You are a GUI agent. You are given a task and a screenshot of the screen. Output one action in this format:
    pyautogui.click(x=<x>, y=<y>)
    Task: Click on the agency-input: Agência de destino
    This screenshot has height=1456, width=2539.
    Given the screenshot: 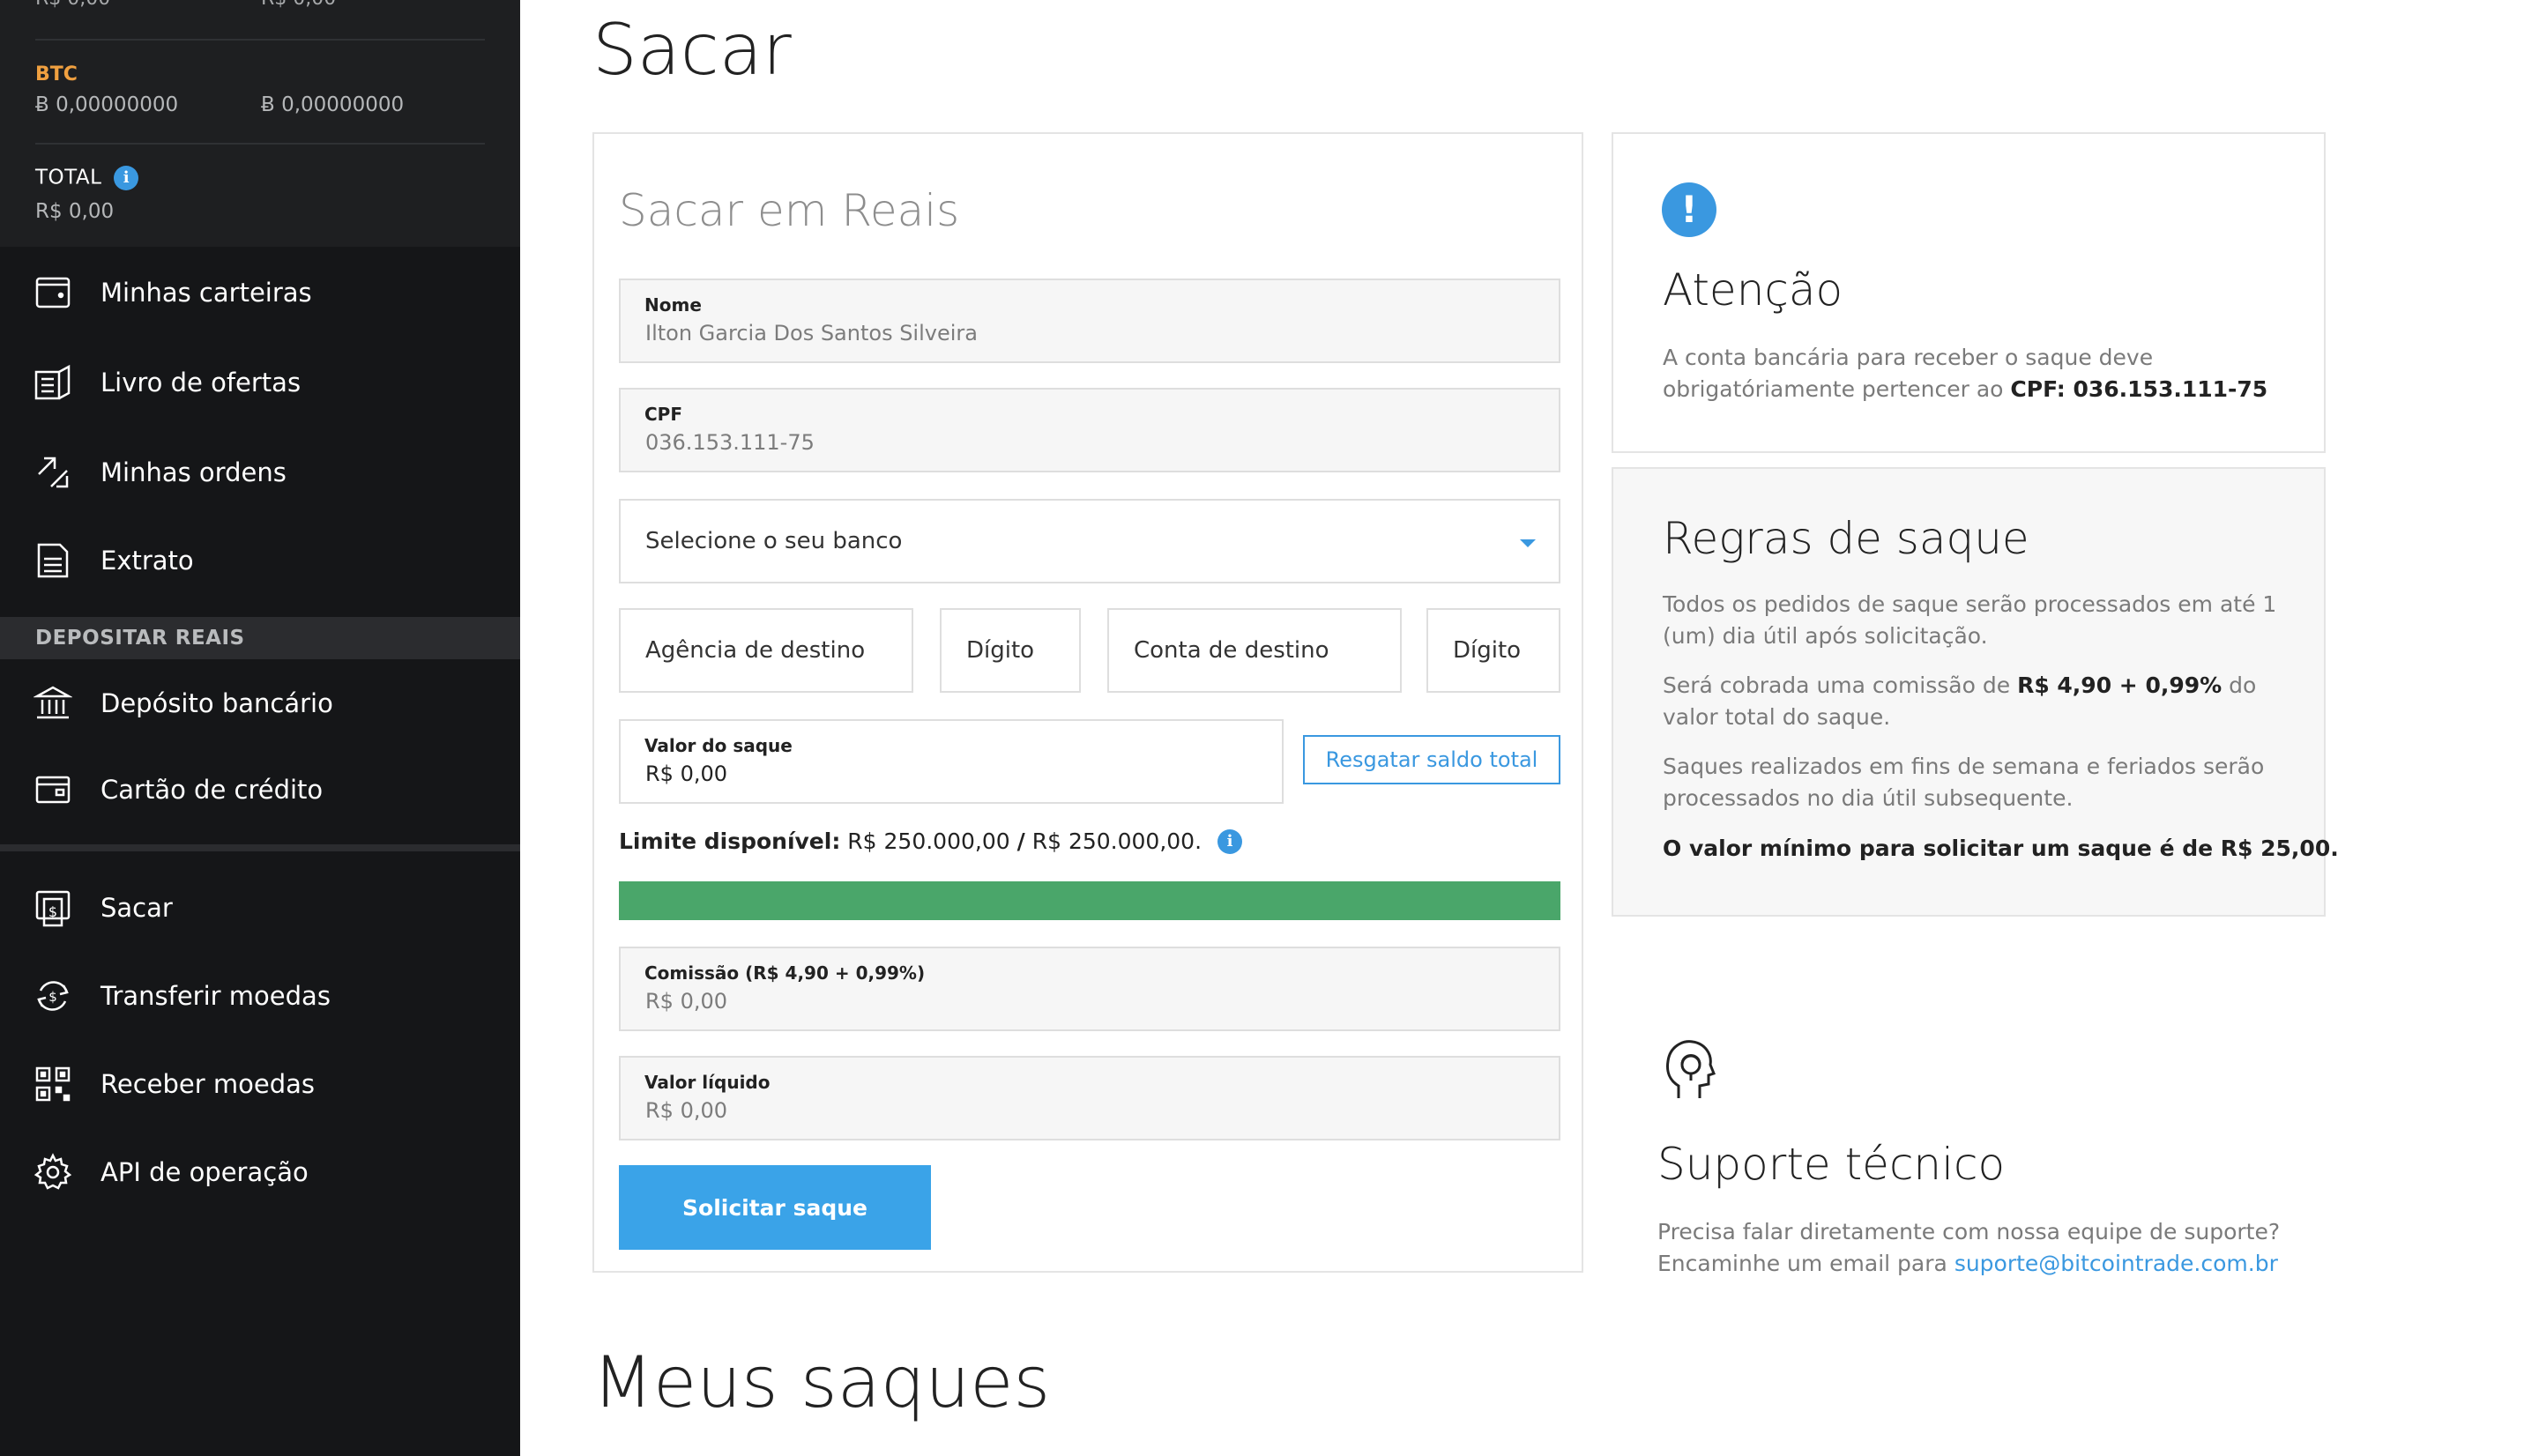 What is the action you would take?
    pyautogui.click(x=766, y=650)
    